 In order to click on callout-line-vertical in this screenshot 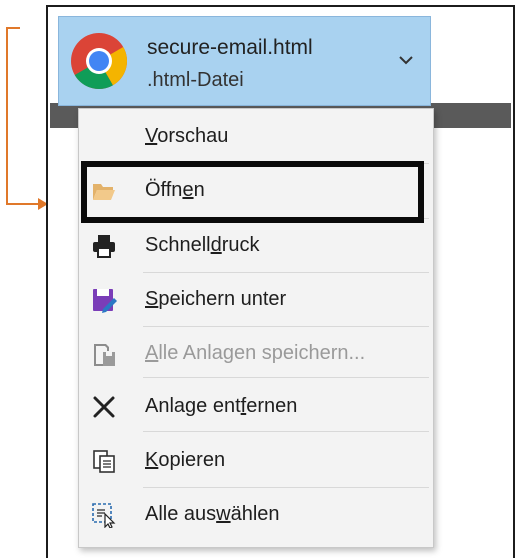, I will do `click(7, 116)`.